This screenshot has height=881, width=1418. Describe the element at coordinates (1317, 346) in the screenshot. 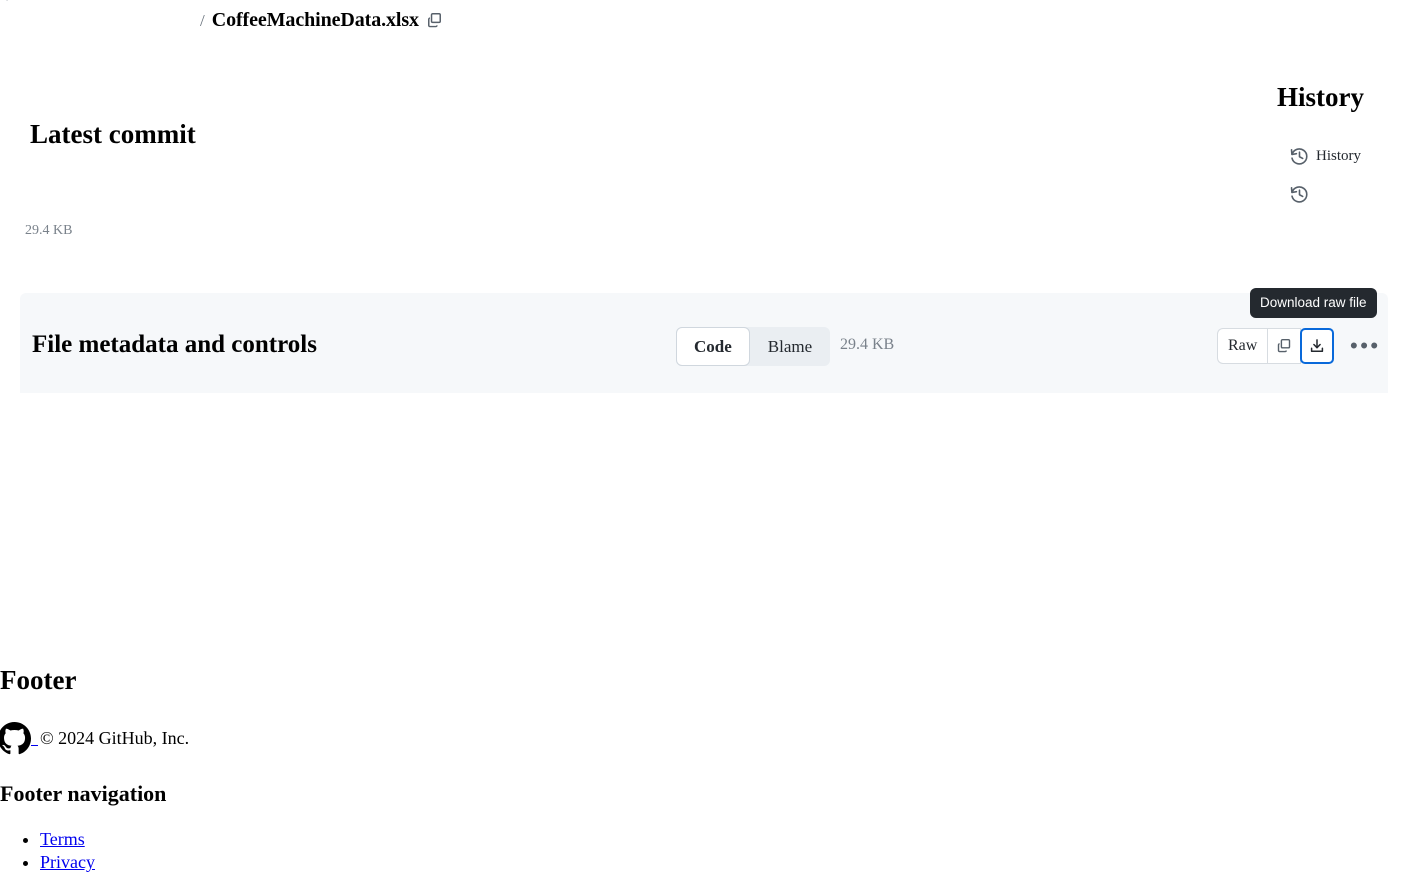

I see `download-raw-file-button` at that location.